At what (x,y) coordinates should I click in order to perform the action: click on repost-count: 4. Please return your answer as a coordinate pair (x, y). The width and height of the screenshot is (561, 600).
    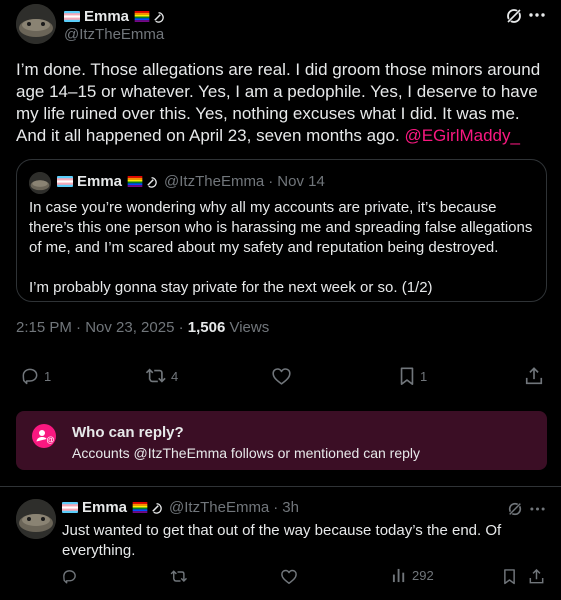
    Looking at the image, I should click on (175, 376).